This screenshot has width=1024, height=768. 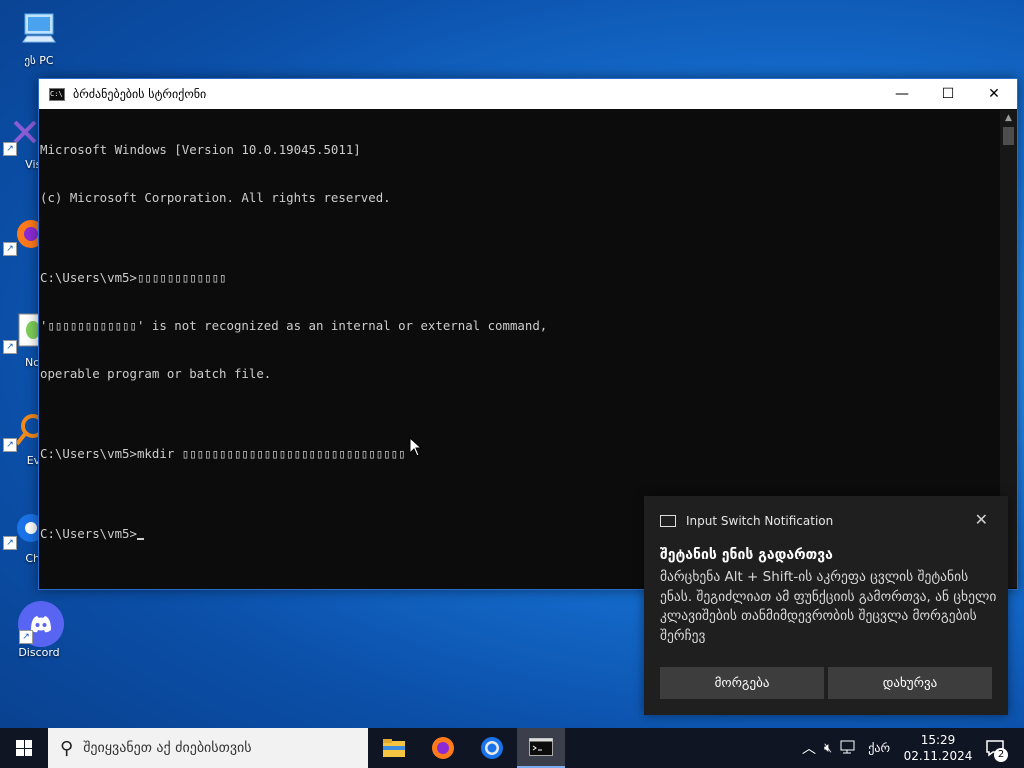 I want to click on volume-muted-icon: 🔇︎, so click(x=828, y=748).